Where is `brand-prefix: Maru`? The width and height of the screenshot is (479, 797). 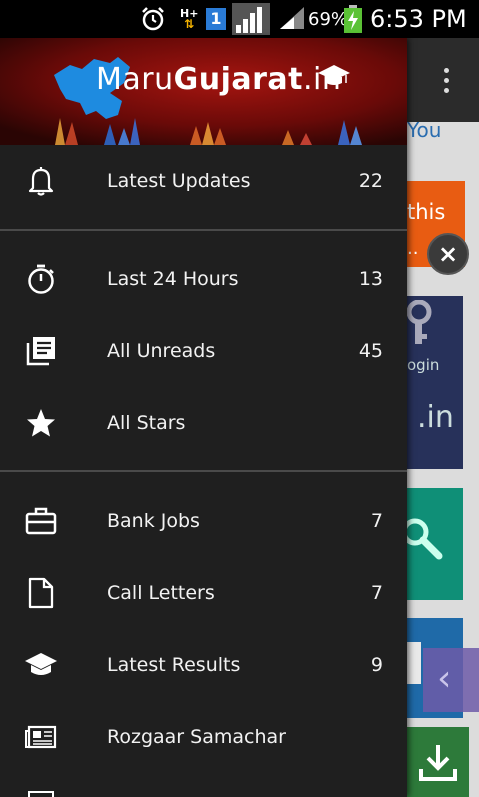
brand-prefix: Maru is located at coordinates (135, 79).